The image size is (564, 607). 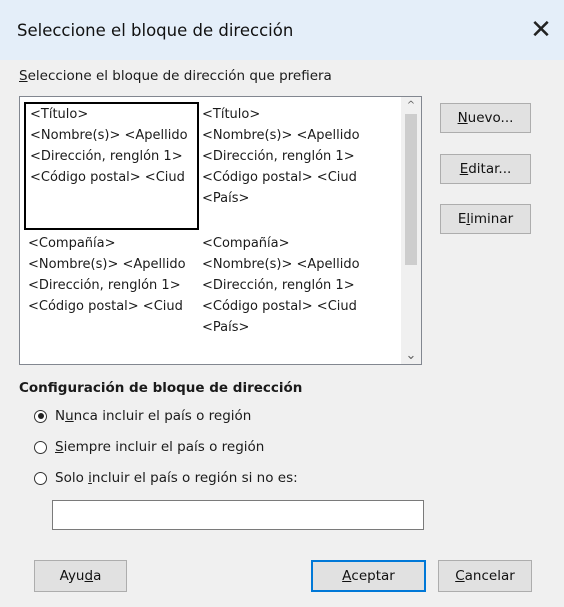 What do you see at coordinates (72, 576) in the screenshot?
I see `help-button-label-a: Ayu` at bounding box center [72, 576].